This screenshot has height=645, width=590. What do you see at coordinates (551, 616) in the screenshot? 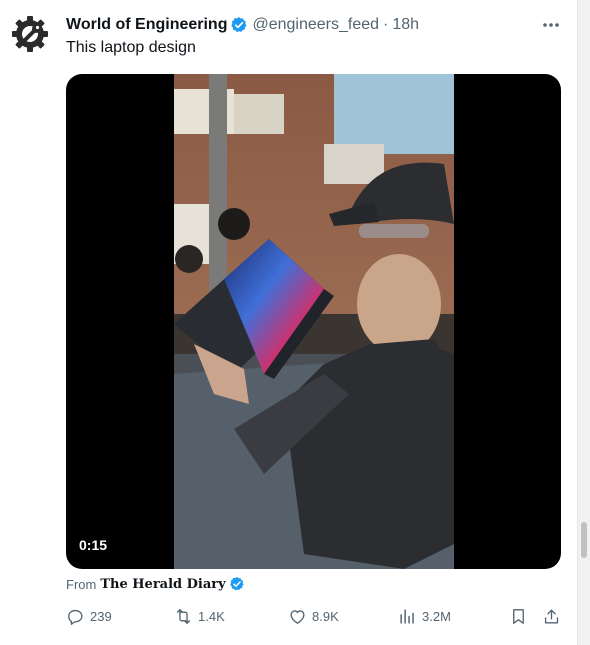
I see `share-icon` at bounding box center [551, 616].